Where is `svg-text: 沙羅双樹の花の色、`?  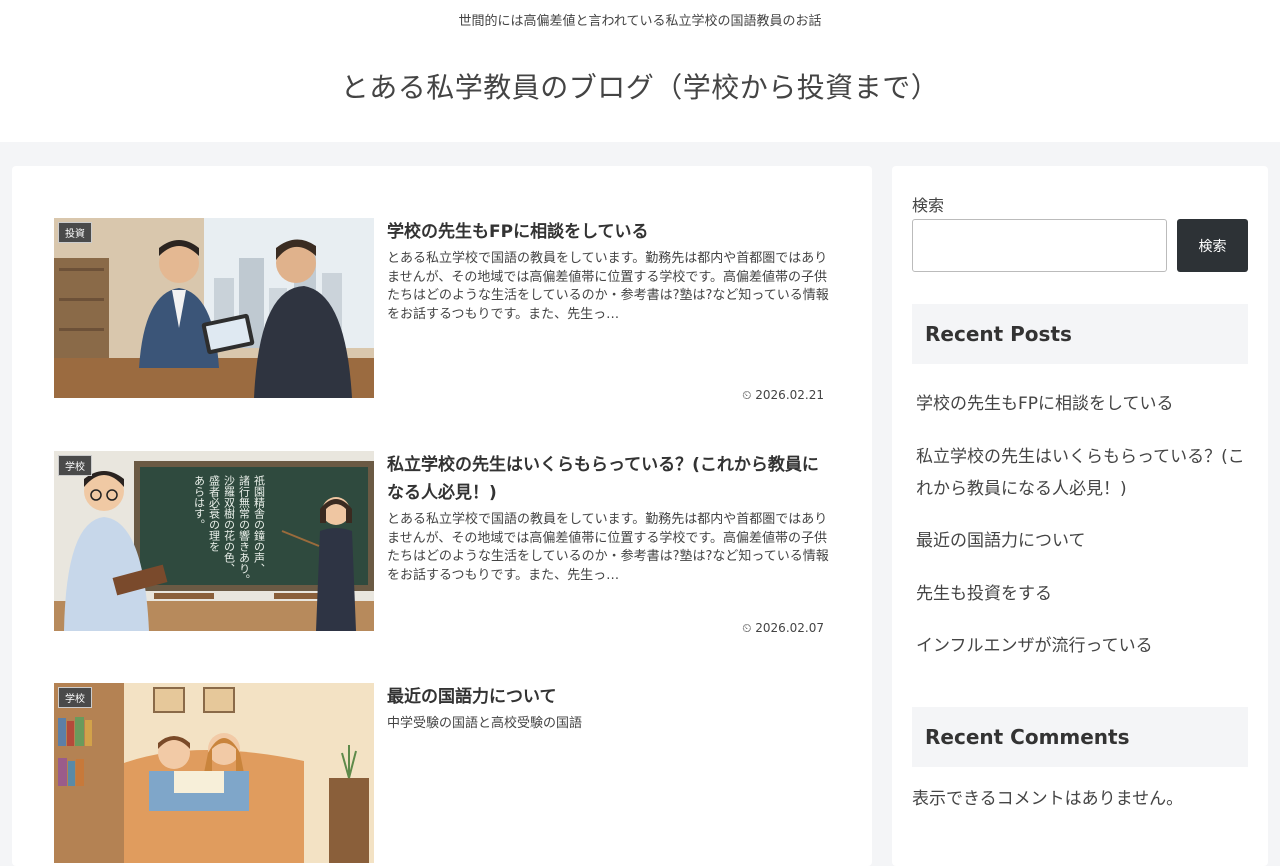
svg-text: 沙羅双樹の花の色、 is located at coordinates (229, 524).